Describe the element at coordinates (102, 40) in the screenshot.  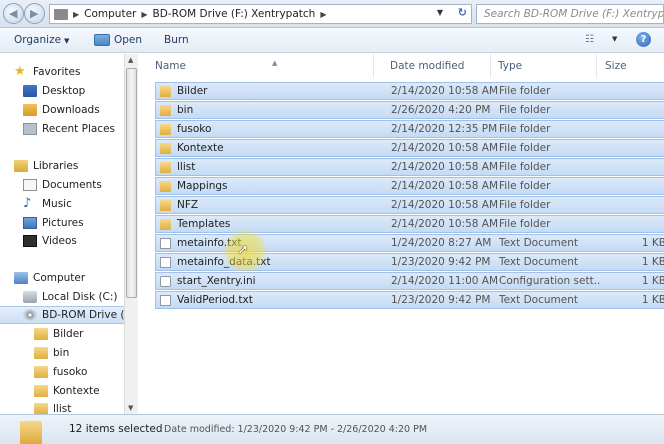
I see `open-icon` at that location.